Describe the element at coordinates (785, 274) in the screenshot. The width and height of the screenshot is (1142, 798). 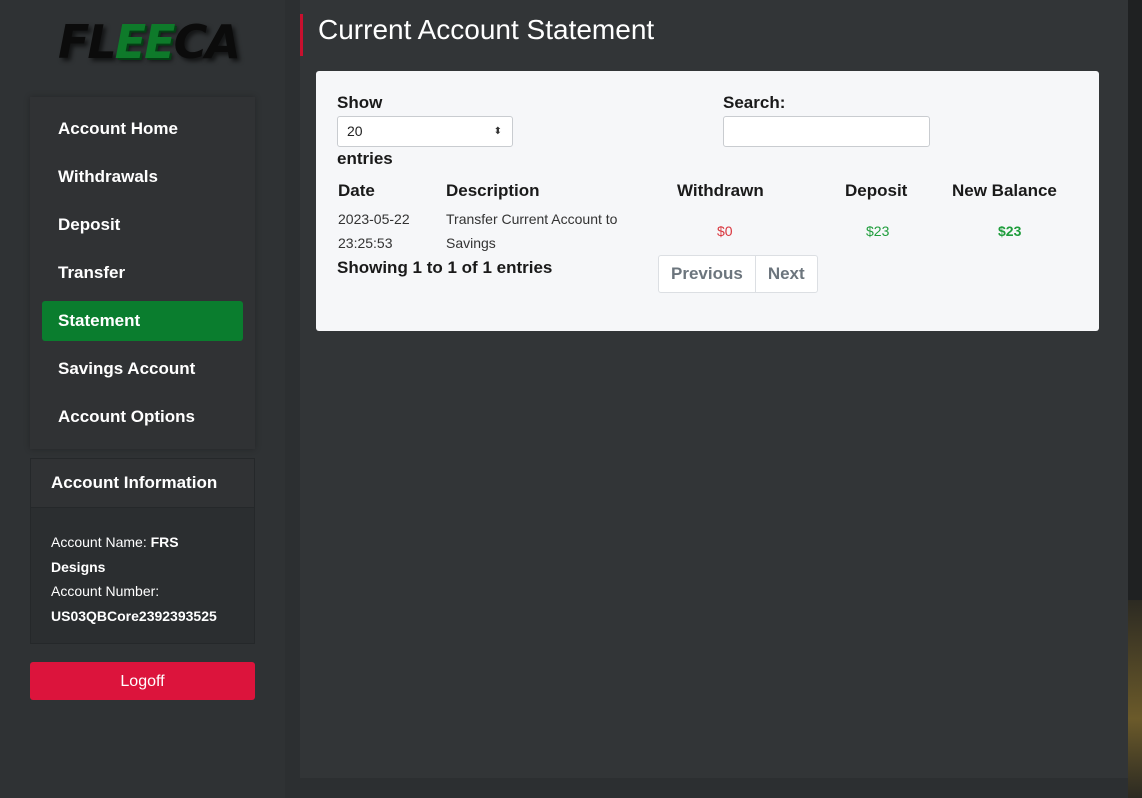
I see `next-page-button: Next` at that location.